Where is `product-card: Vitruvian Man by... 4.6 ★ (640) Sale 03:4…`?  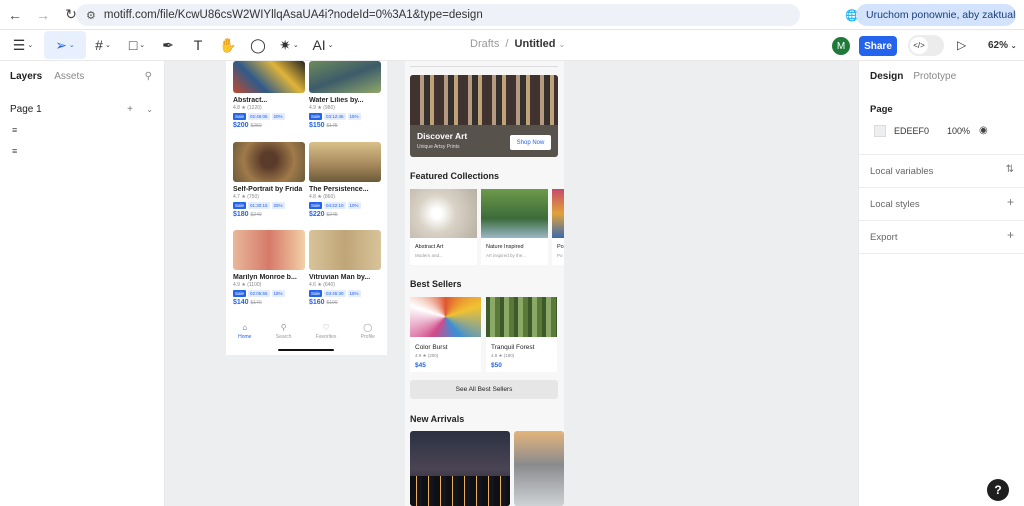
product-card: Vitruvian Man by... 4.6 ★ (640) Sale 03:4… is located at coordinates (345, 268).